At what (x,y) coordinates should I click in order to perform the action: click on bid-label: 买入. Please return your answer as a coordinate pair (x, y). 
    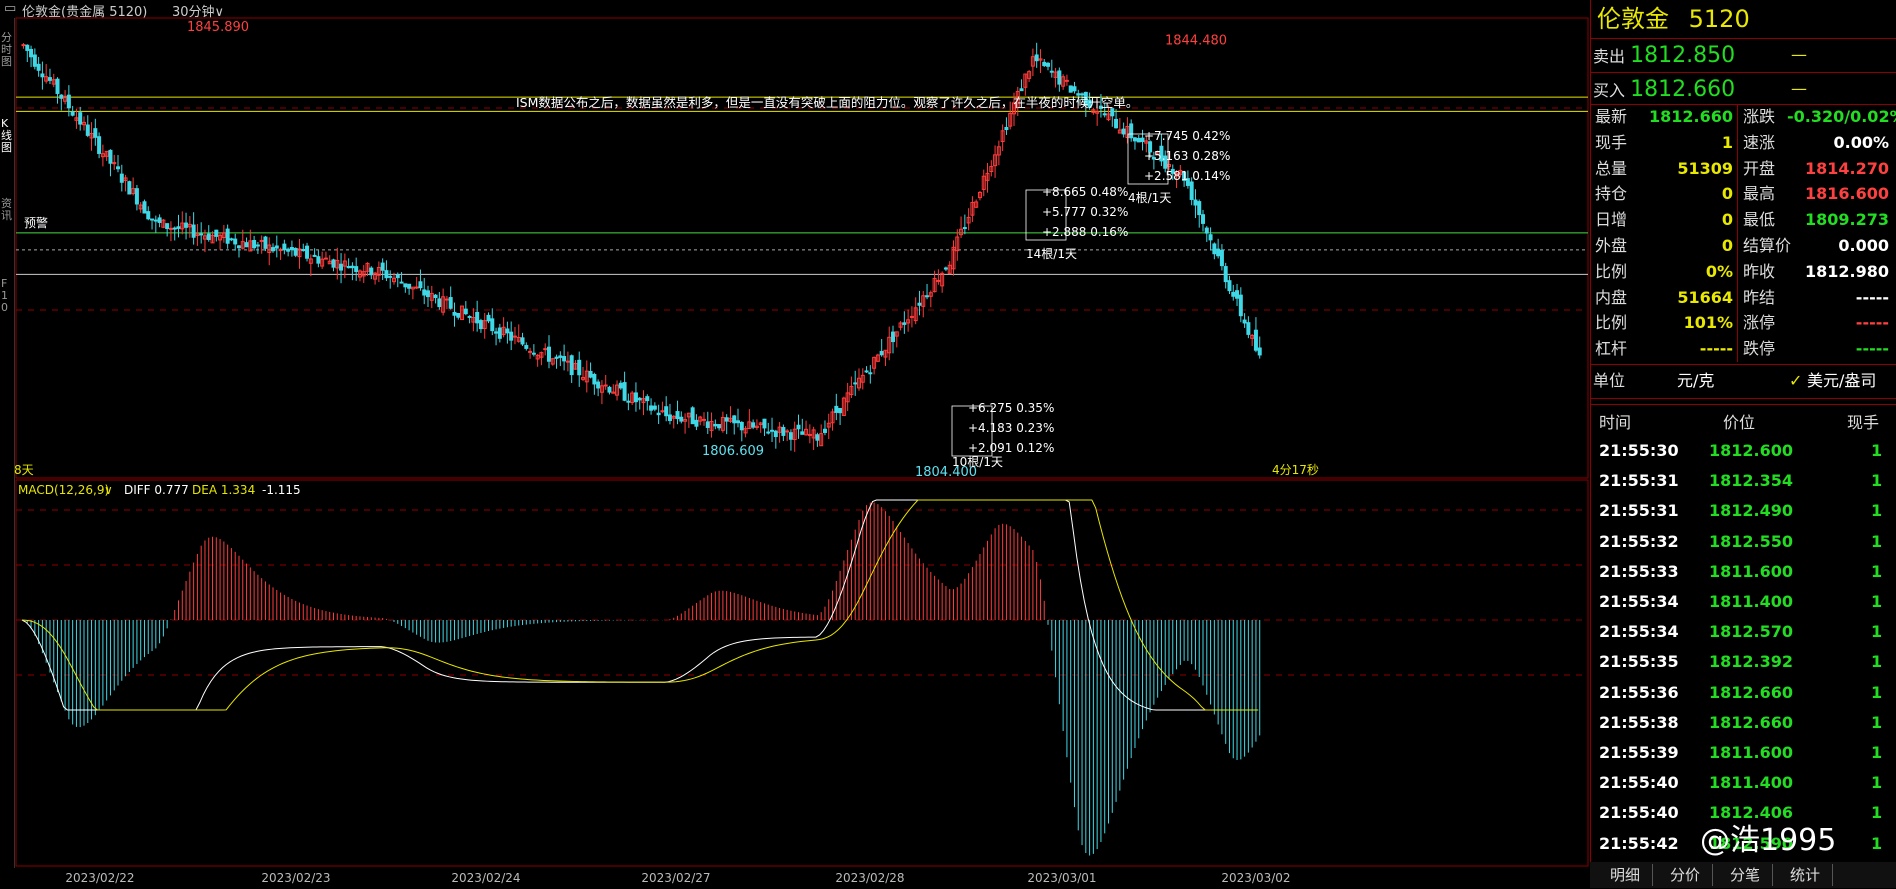
    Looking at the image, I should click on (1609, 90).